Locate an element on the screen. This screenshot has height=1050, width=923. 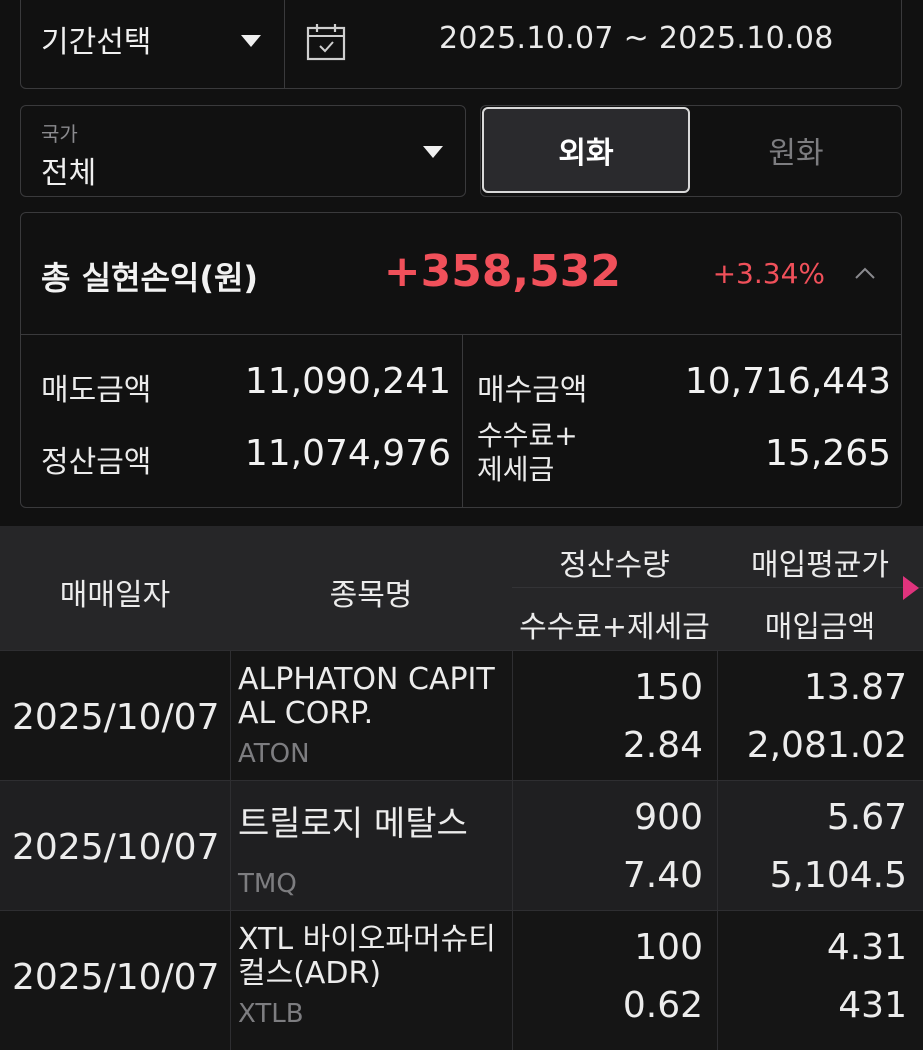
header-settled-qty: 정산수량 is located at coordinates (614, 562).